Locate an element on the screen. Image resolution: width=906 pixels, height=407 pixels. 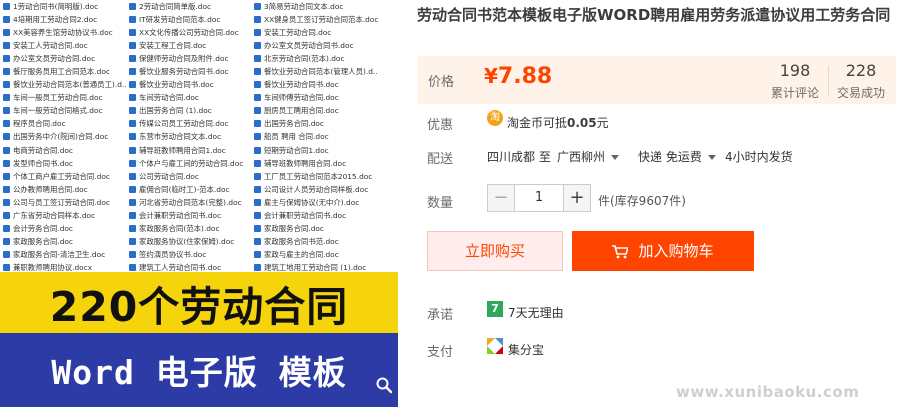
file-list-item: 出国劳务合同 (1).doc is located at coordinates (190, 110).